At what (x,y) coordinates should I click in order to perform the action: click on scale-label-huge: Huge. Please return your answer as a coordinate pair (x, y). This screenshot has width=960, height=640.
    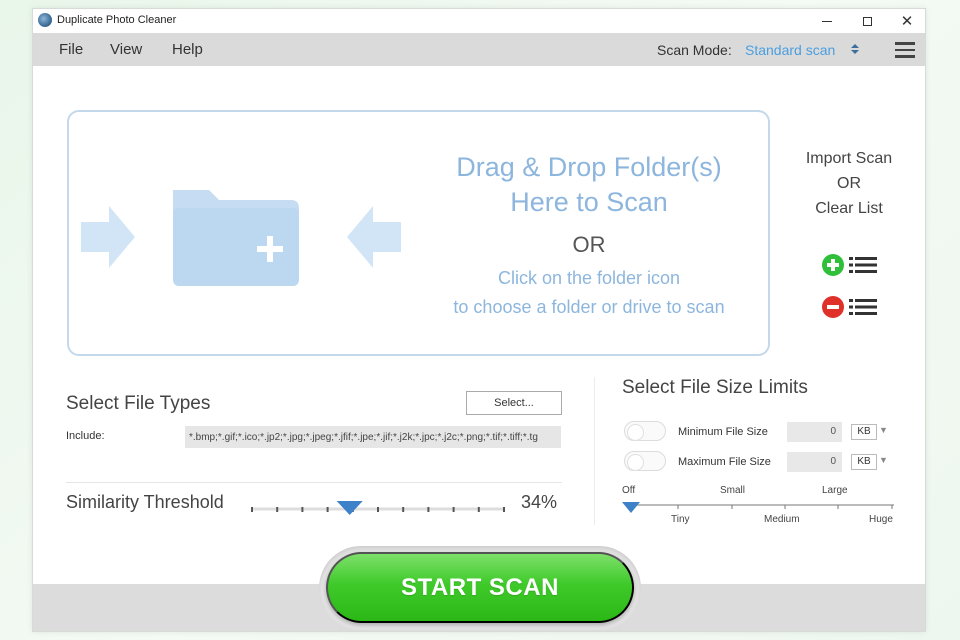
    Looking at the image, I should click on (881, 519).